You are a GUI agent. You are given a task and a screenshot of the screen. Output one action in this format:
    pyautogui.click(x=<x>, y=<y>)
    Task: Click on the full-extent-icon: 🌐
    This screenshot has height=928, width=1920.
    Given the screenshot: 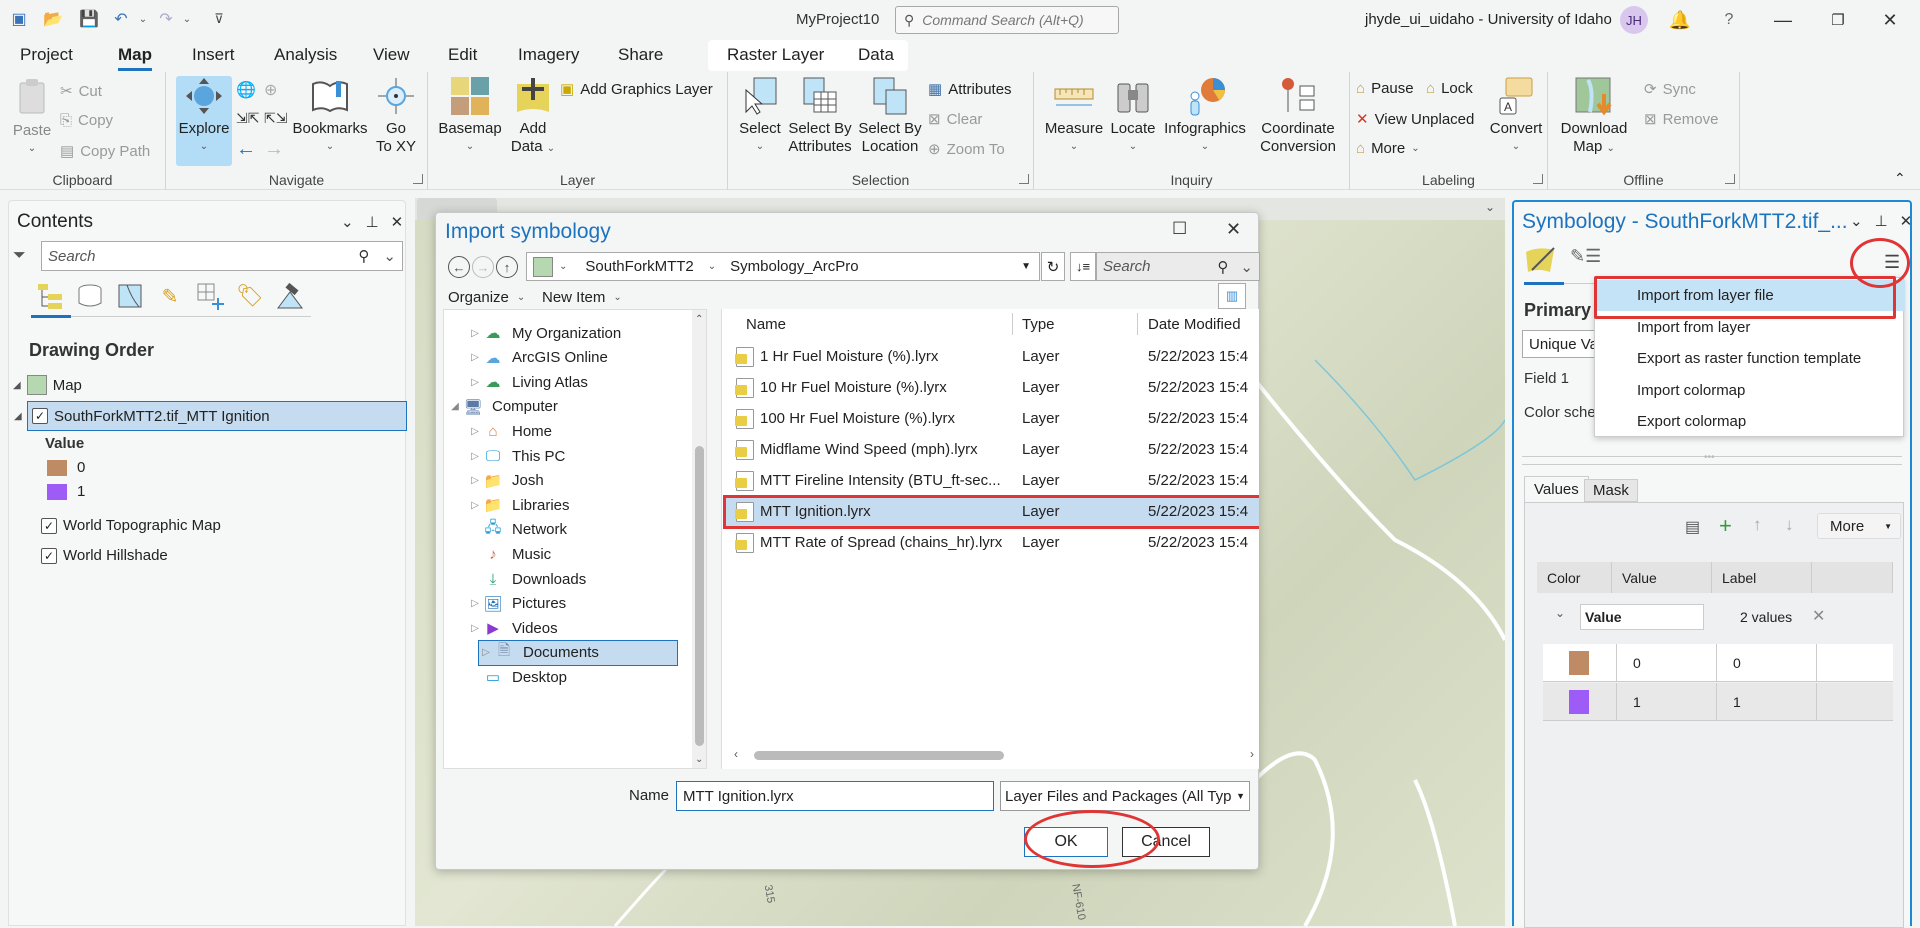 What is the action you would take?
    pyautogui.click(x=246, y=90)
    